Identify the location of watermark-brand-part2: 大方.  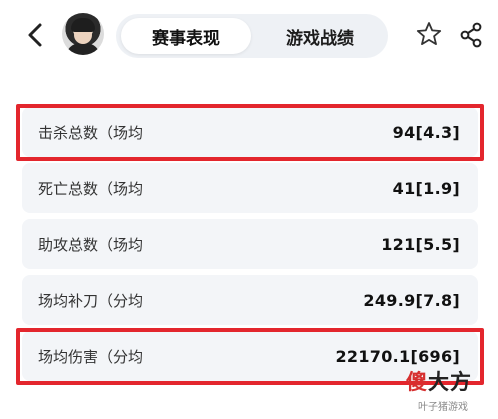
(450, 382).